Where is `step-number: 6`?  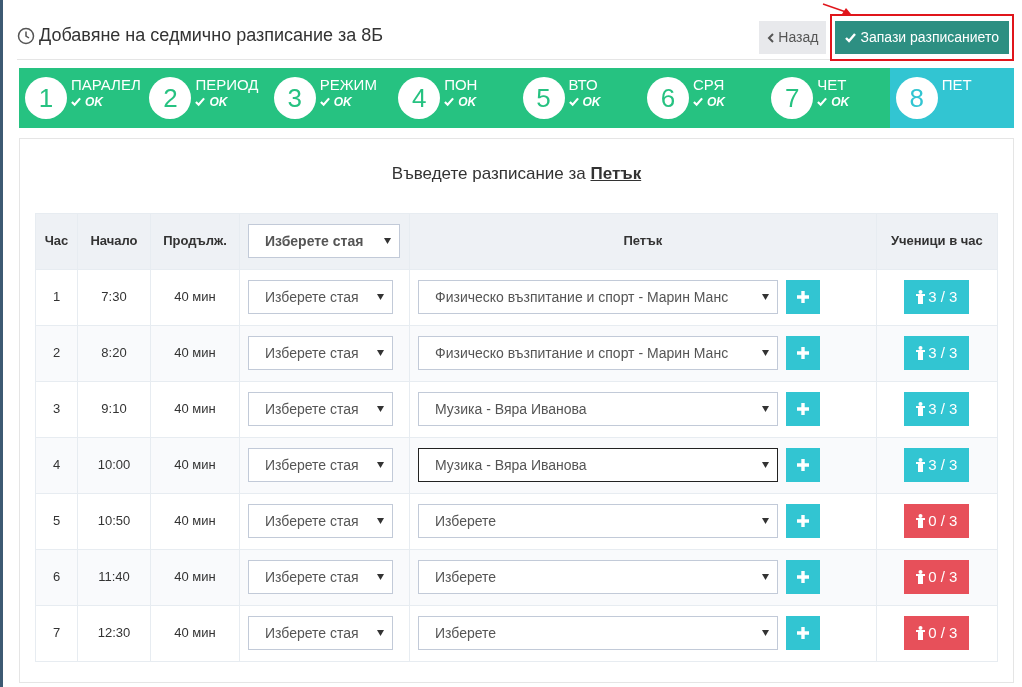
step-number: 6 is located at coordinates (667, 98).